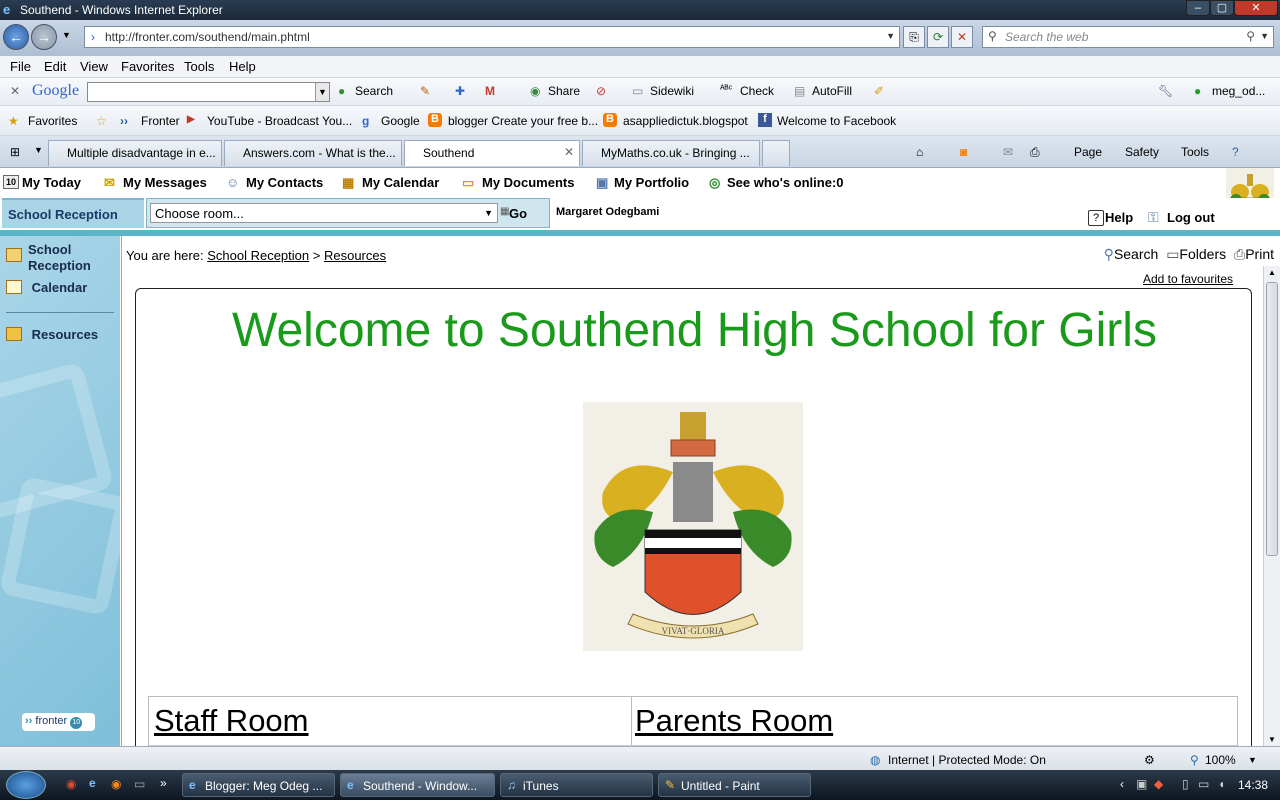 The height and width of the screenshot is (800, 1280). What do you see at coordinates (46, 287) in the screenshot?
I see `sidebar-item-calendar: Calendar` at bounding box center [46, 287].